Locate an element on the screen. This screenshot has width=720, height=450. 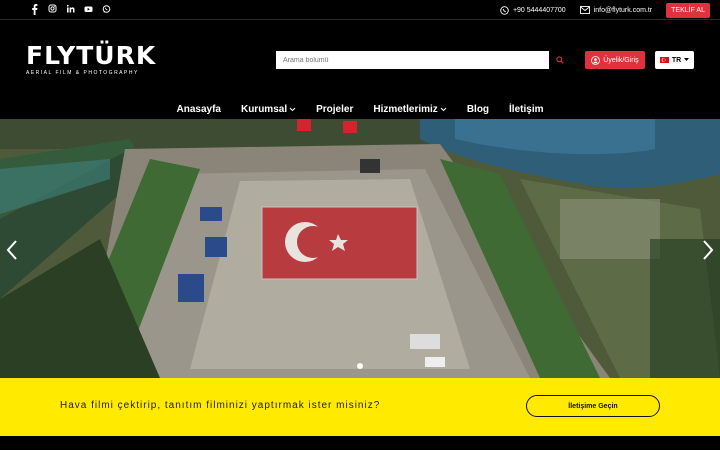
nav-item-services: Hizmetlerimiz is located at coordinates (410, 109).